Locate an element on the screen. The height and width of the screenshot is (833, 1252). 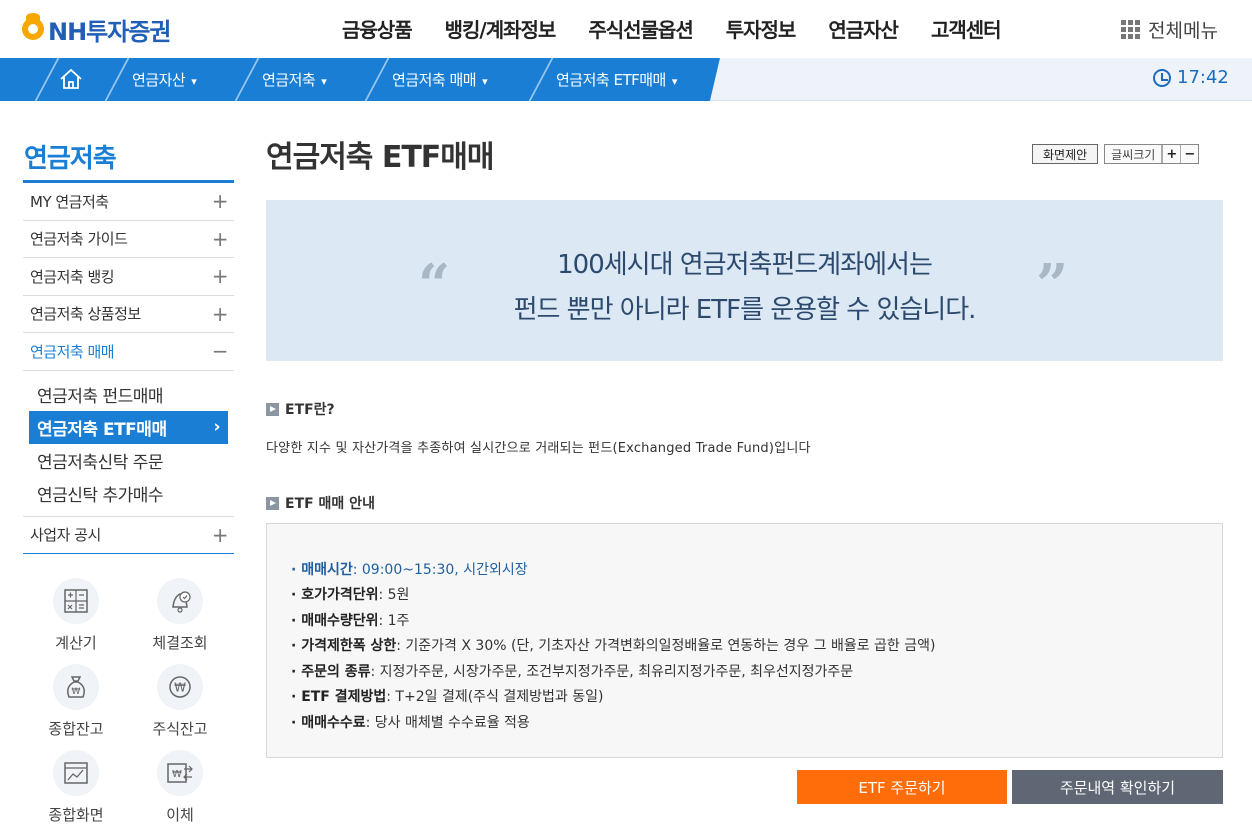
logo-text: NH투자증권 is located at coordinates (109, 31).